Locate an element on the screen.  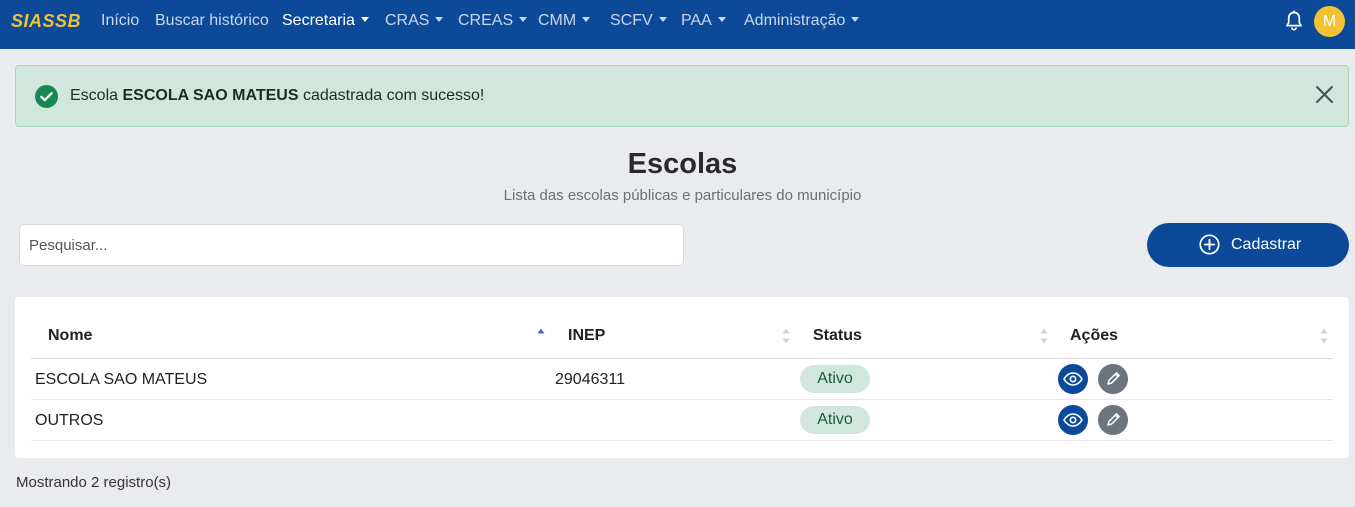
page-title: Escolas is located at coordinates (682, 164).